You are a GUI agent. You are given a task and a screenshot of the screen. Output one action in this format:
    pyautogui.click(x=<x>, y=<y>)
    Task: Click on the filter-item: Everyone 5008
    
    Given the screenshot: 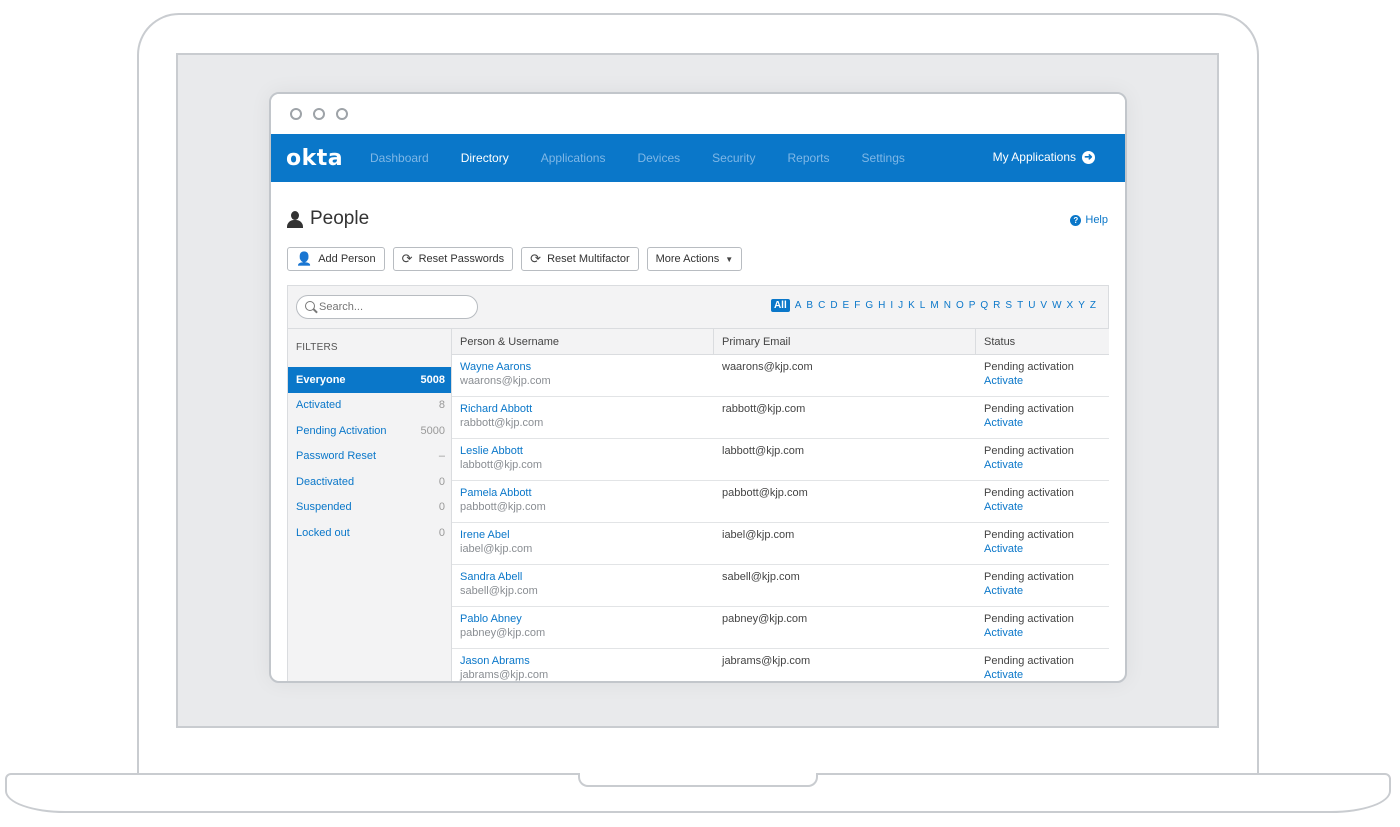 What is the action you would take?
    pyautogui.click(x=369, y=380)
    